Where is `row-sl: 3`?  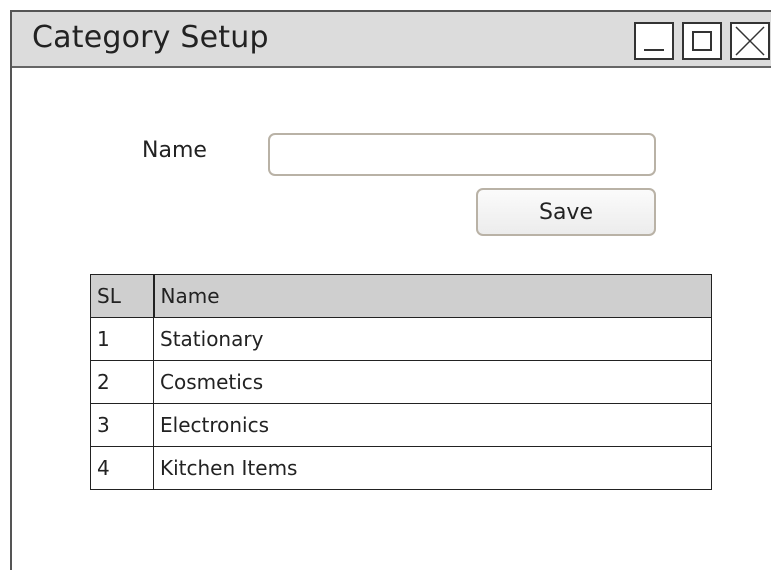 row-sl: 3 is located at coordinates (122, 425).